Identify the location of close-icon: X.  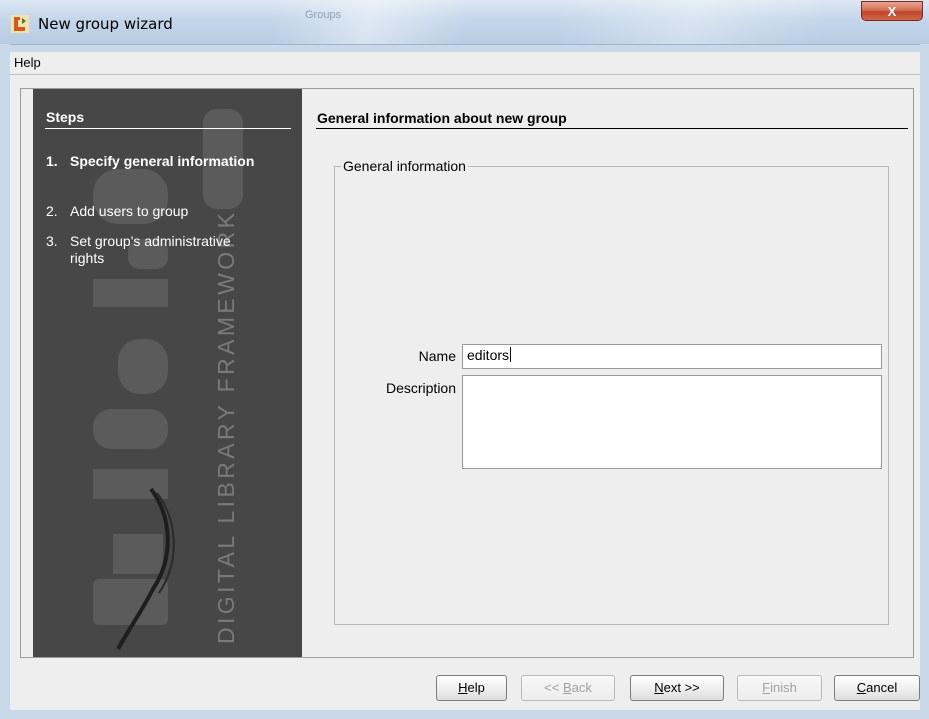
(892, 11).